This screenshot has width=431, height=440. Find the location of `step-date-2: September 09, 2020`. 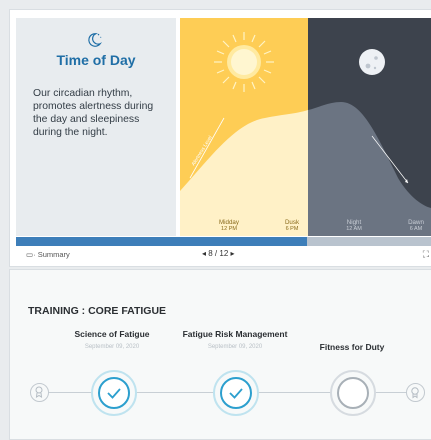

step-date-2: September 09, 2020 is located at coordinates (235, 347).